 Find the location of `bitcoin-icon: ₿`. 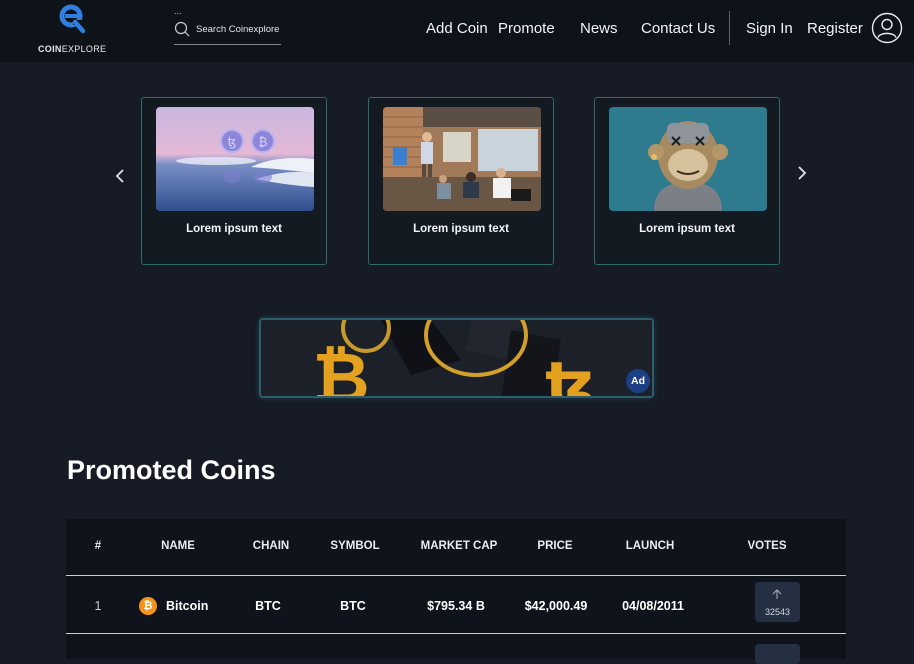

bitcoin-icon: ₿ is located at coordinates (148, 606).